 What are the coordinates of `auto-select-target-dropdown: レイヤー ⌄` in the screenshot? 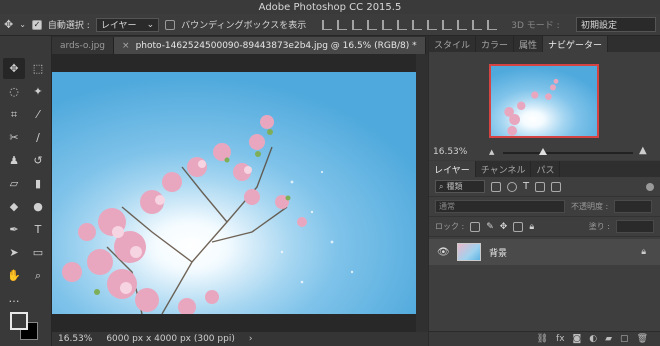 It's located at (127, 24).